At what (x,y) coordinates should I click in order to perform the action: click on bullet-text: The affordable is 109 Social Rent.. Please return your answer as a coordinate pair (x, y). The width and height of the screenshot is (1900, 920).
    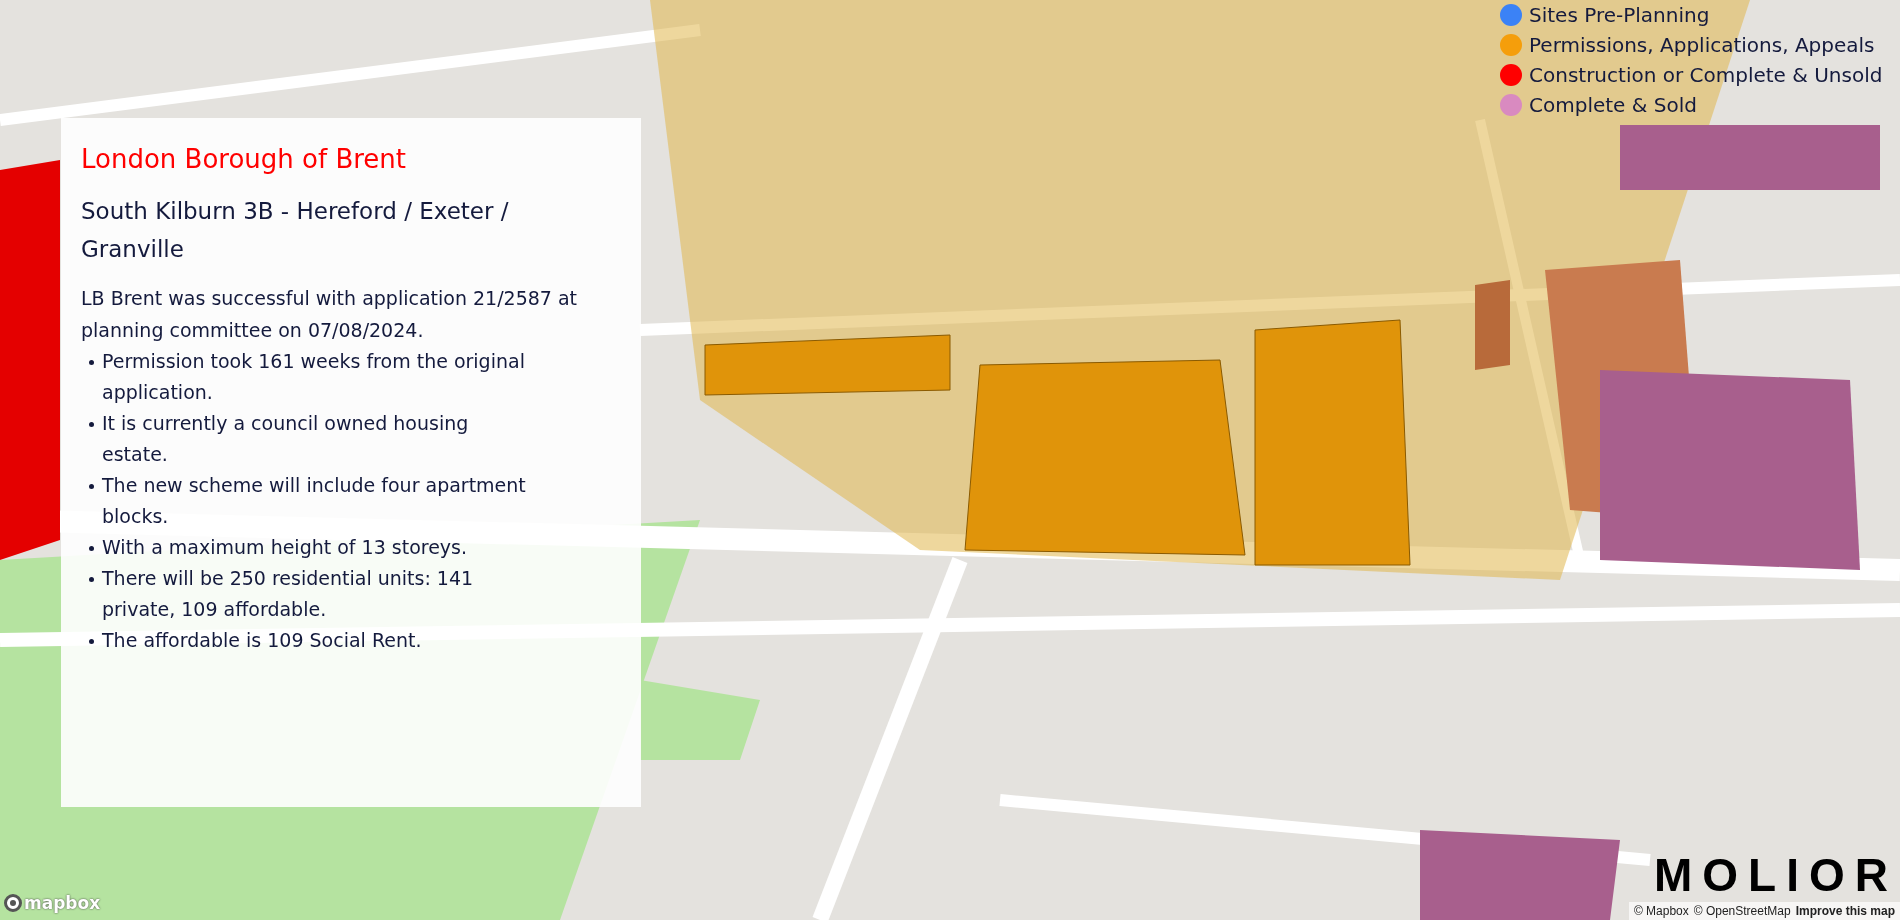
    Looking at the image, I should click on (262, 640).